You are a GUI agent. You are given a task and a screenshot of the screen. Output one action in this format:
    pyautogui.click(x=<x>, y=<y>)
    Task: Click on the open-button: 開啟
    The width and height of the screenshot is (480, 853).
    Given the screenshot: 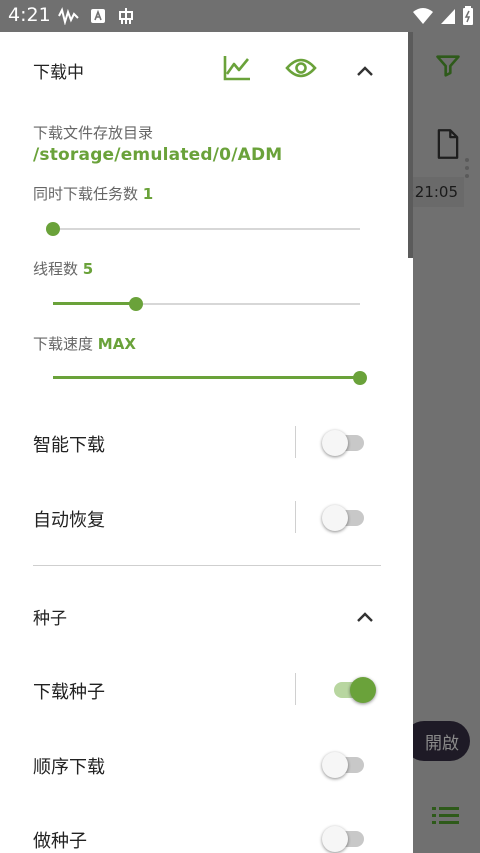 What is the action you would take?
    pyautogui.click(x=437, y=741)
    